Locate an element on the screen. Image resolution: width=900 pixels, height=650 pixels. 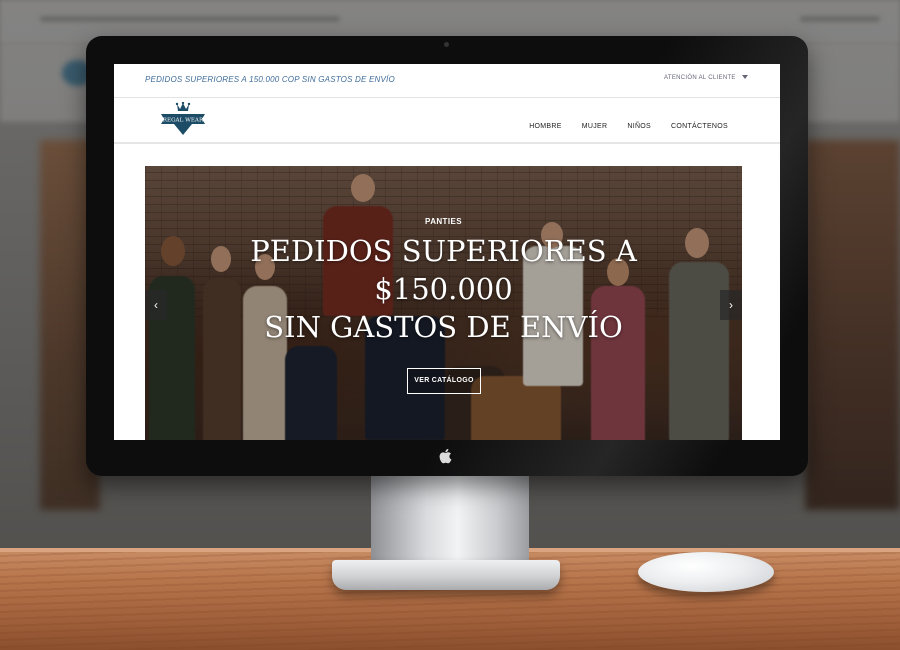
customer-service-label: ATENCIÓN AL CLIENTE is located at coordinates (700, 78).